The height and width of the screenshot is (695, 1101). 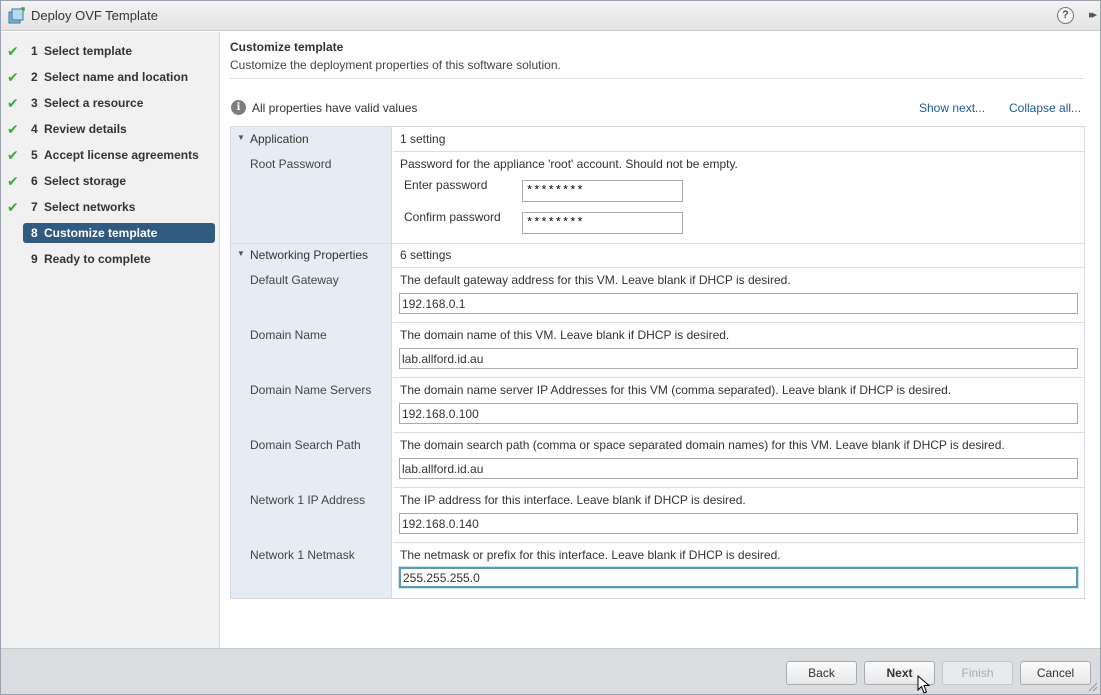 I want to click on step-ready-to-complete: 9 Ready to complete, so click(x=119, y=259).